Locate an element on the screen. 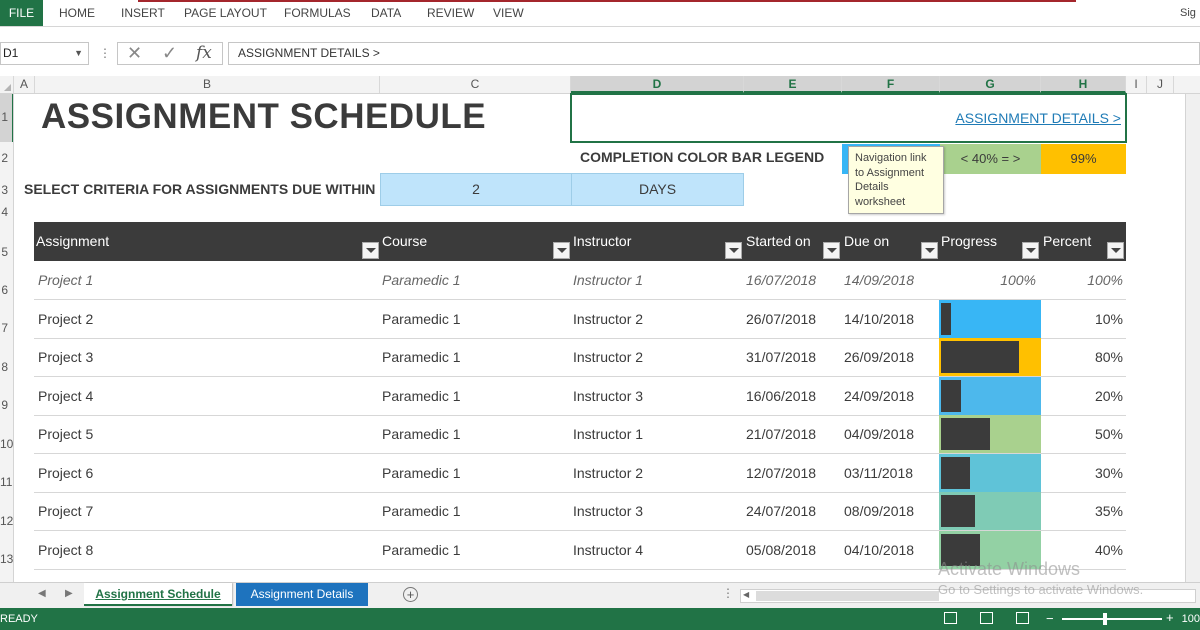  tab-view: VIEW is located at coordinates (508, 13).